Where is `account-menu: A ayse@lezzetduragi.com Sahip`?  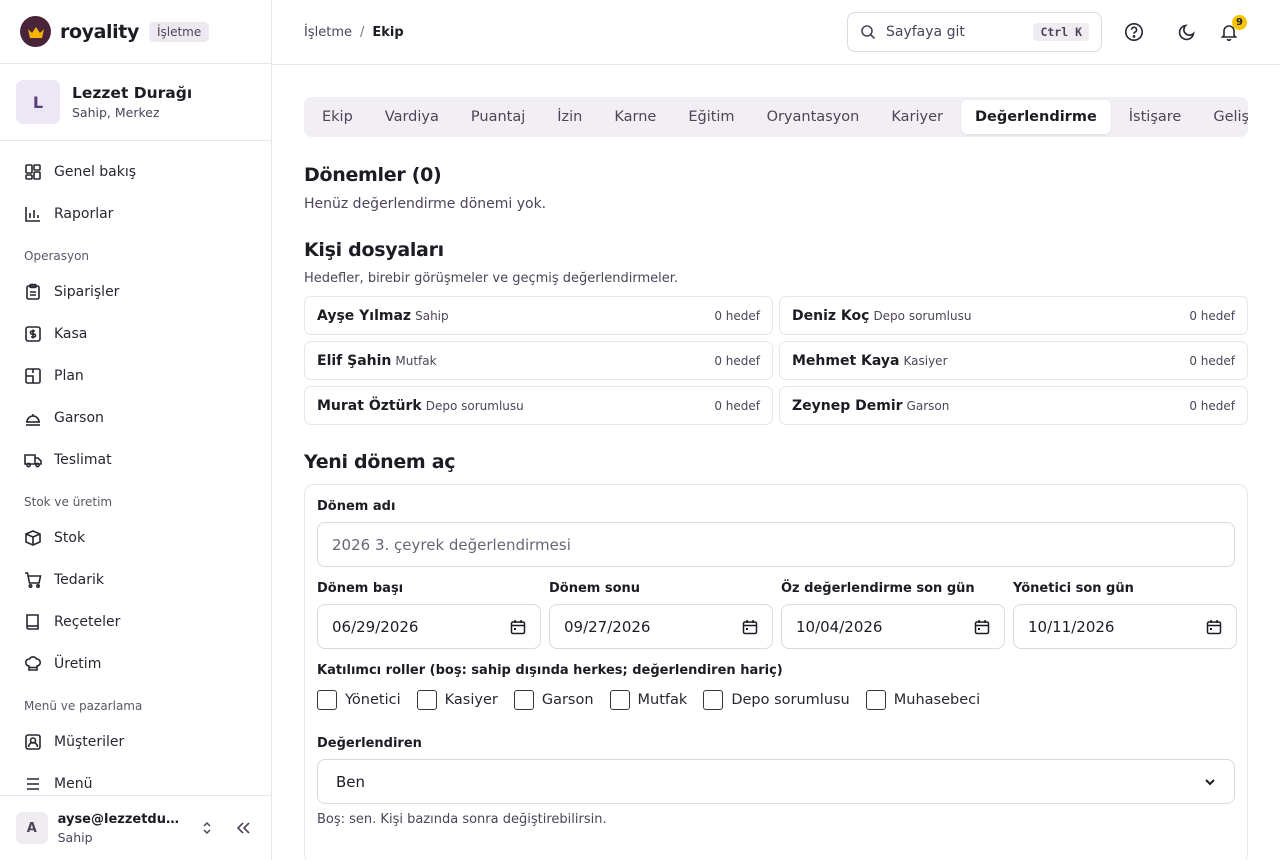
account-menu: A ayse@lezzetduragi.com Sahip is located at coordinates (135, 827).